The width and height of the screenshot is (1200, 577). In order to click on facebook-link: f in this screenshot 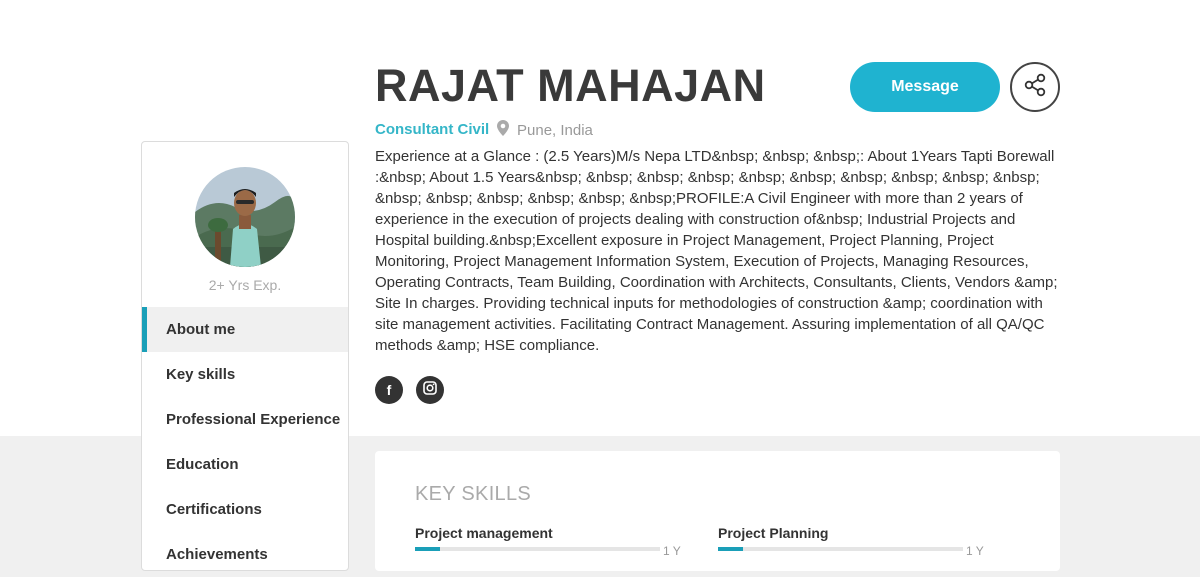, I will do `click(389, 390)`.